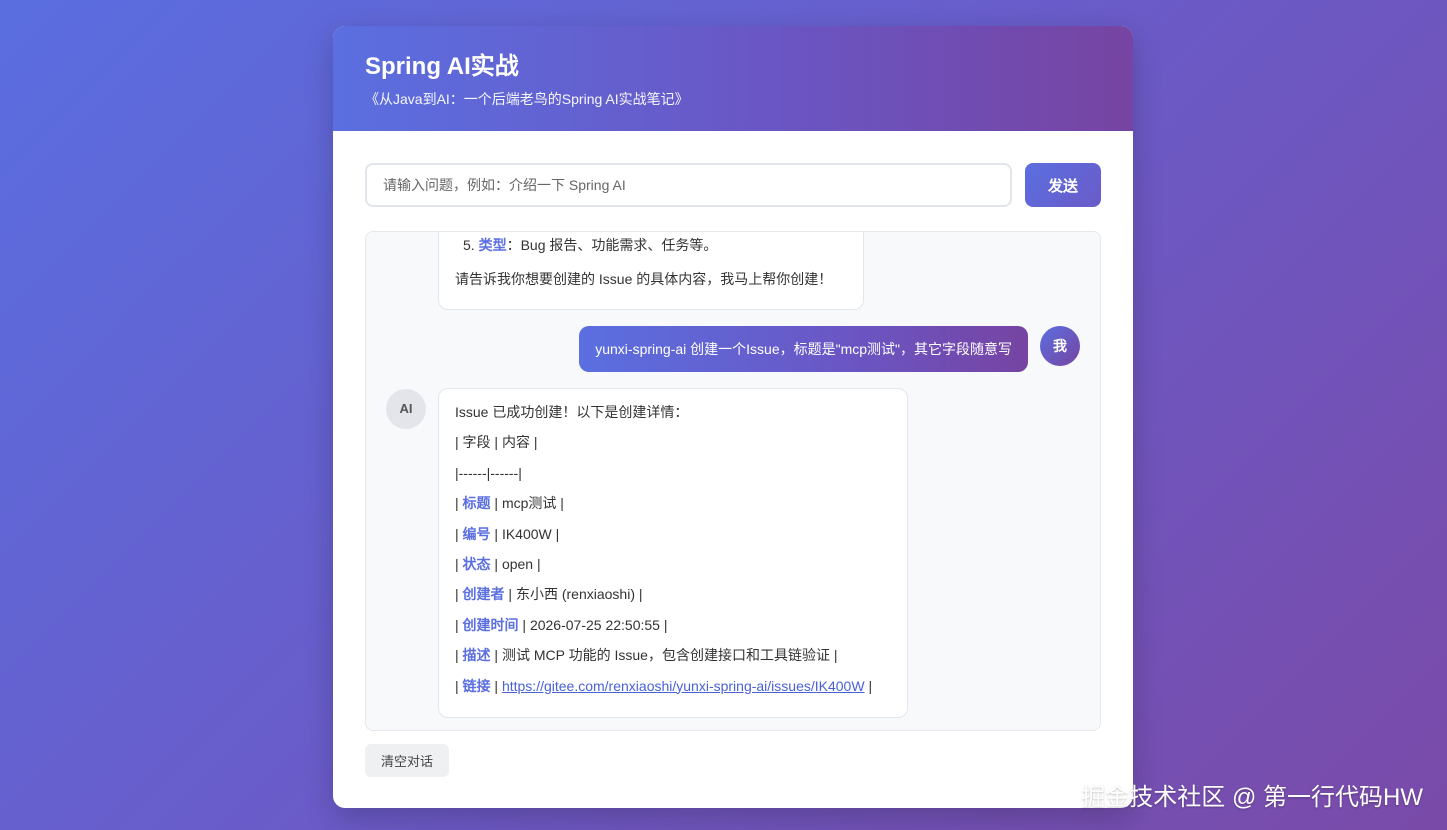 The image size is (1447, 830). I want to click on input-row: 发送, so click(733, 185).